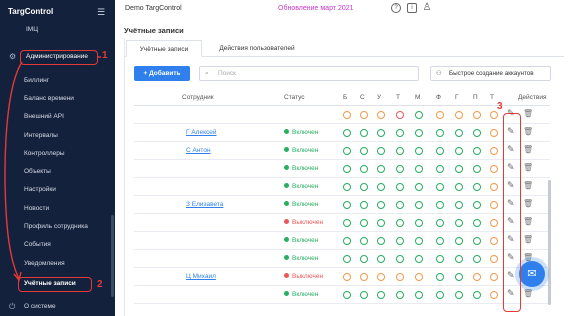  Describe the element at coordinates (52, 169) in the screenshot. I see `annotation-arrow` at that location.